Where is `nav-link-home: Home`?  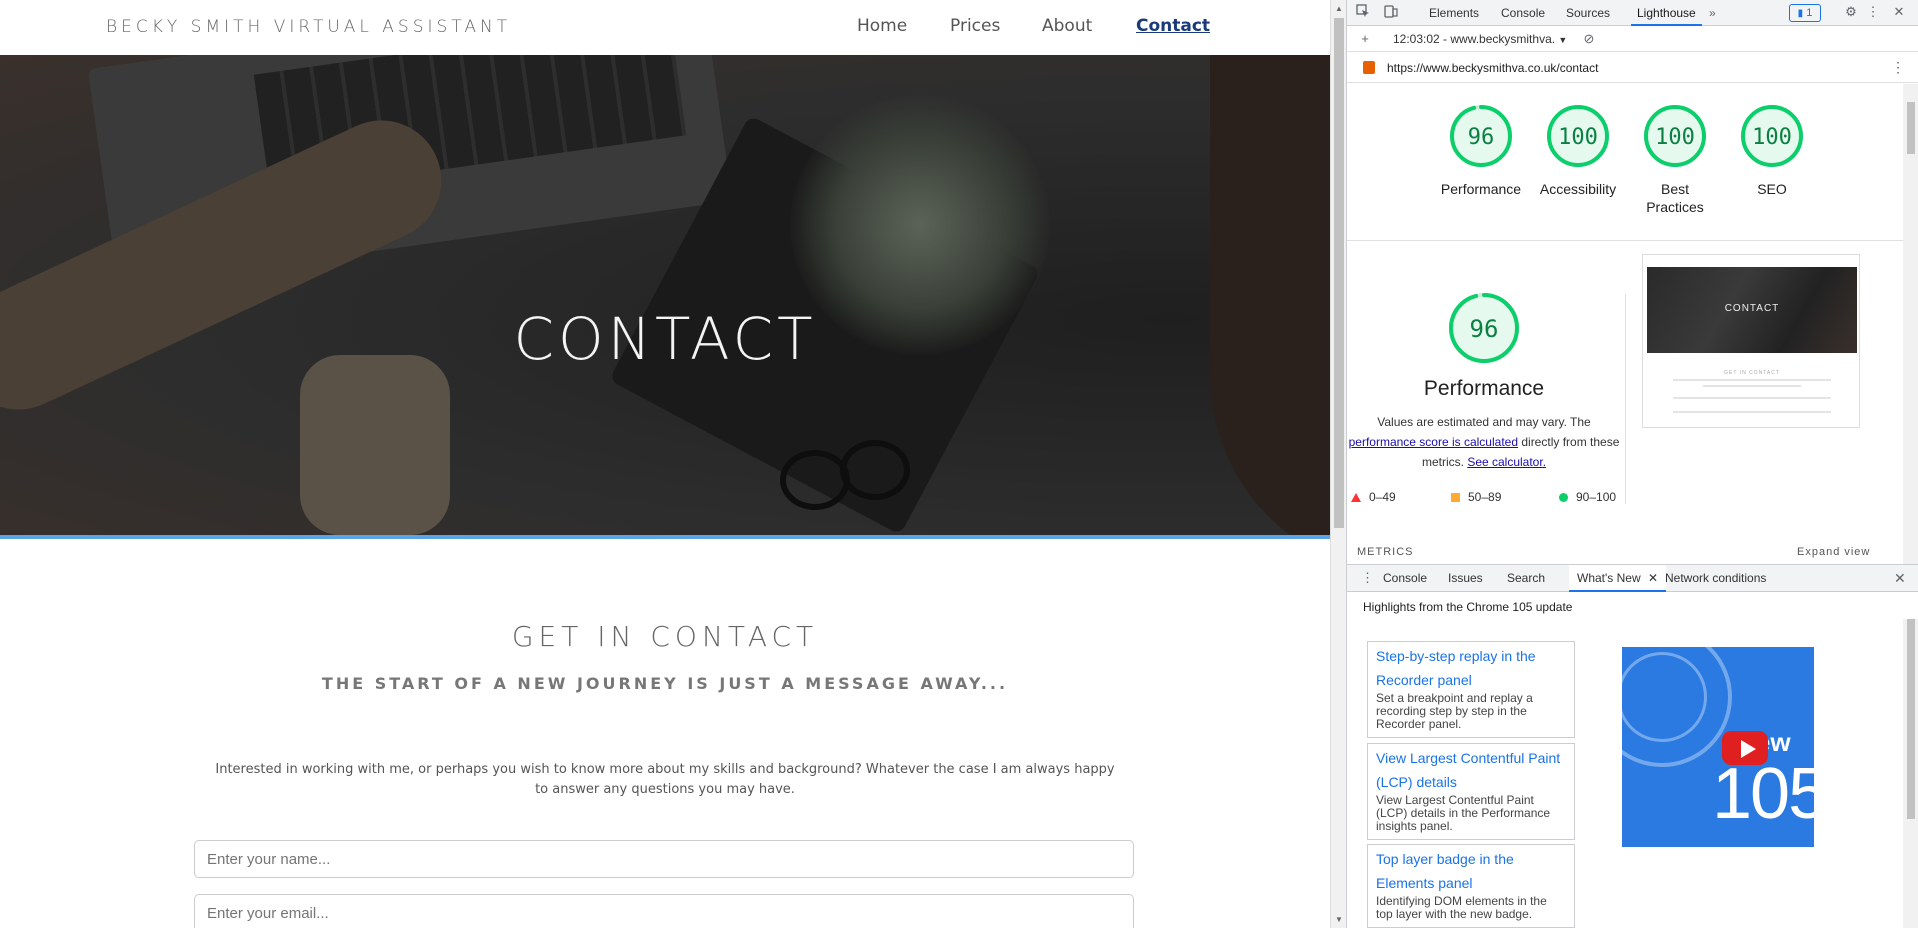 nav-link-home: Home is located at coordinates (882, 26).